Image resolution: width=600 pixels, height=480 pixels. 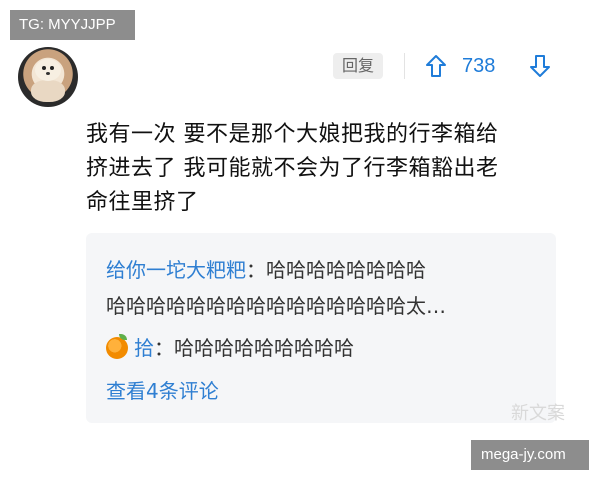 I want to click on comment-line-1: 我有一次 要不是那个大娘把我的行李箱给, so click(x=292, y=134).